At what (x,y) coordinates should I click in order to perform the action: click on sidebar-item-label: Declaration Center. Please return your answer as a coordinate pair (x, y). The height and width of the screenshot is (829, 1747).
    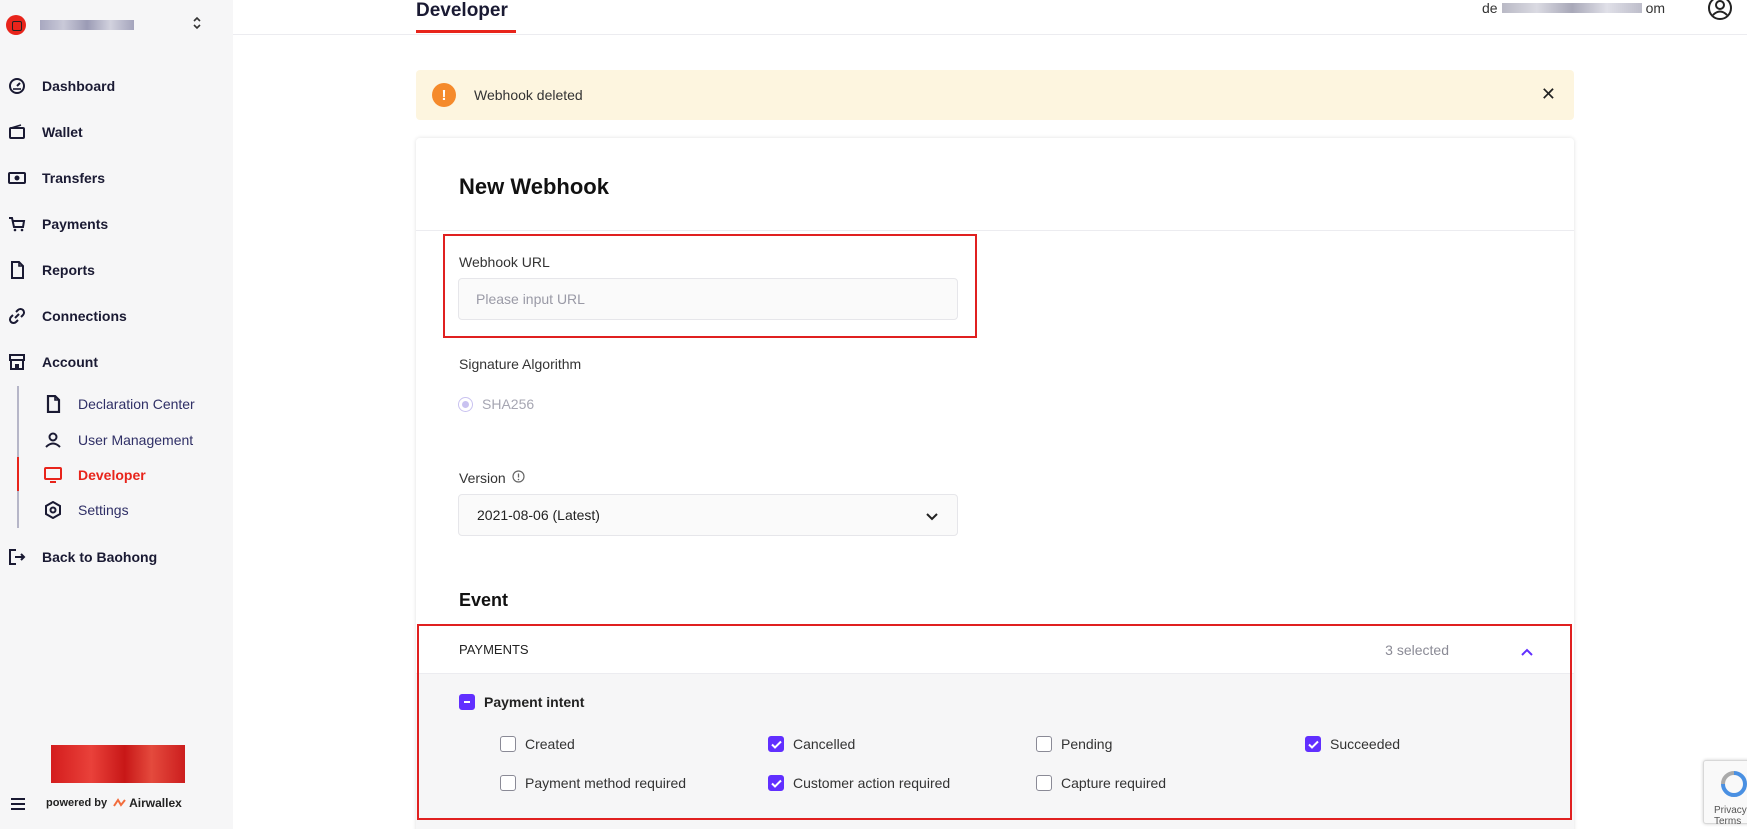
    Looking at the image, I should click on (136, 404).